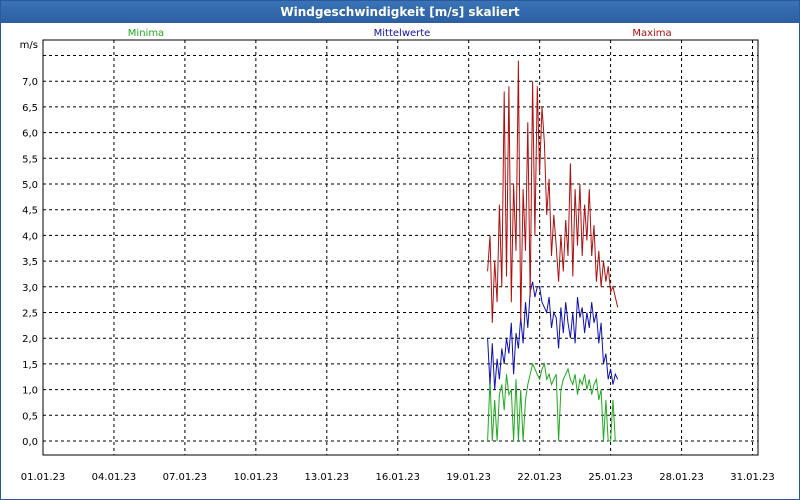 The image size is (800, 500). I want to click on y-tick-label: 5,5, so click(30, 159).